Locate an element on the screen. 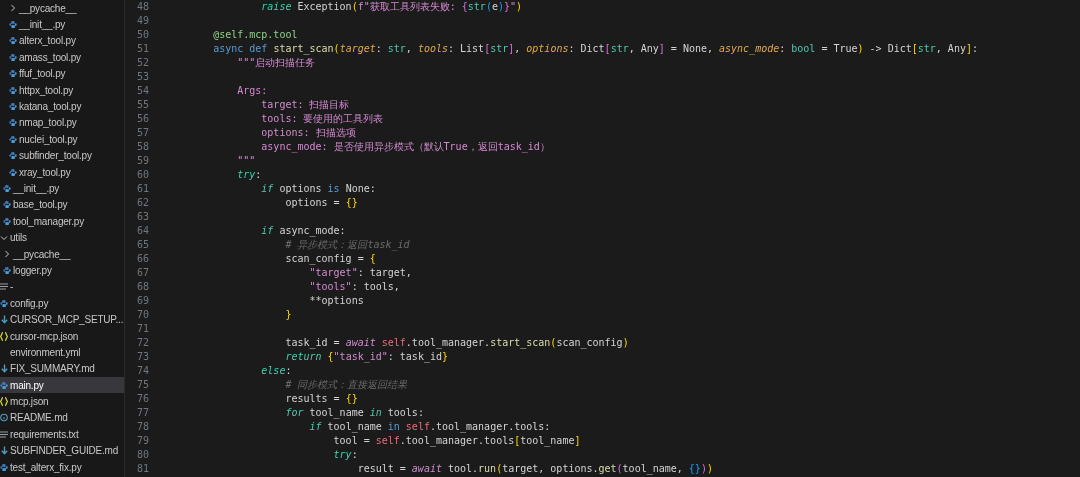 This screenshot has height=477, width=1080. line-number: 67 is located at coordinates (142, 273).